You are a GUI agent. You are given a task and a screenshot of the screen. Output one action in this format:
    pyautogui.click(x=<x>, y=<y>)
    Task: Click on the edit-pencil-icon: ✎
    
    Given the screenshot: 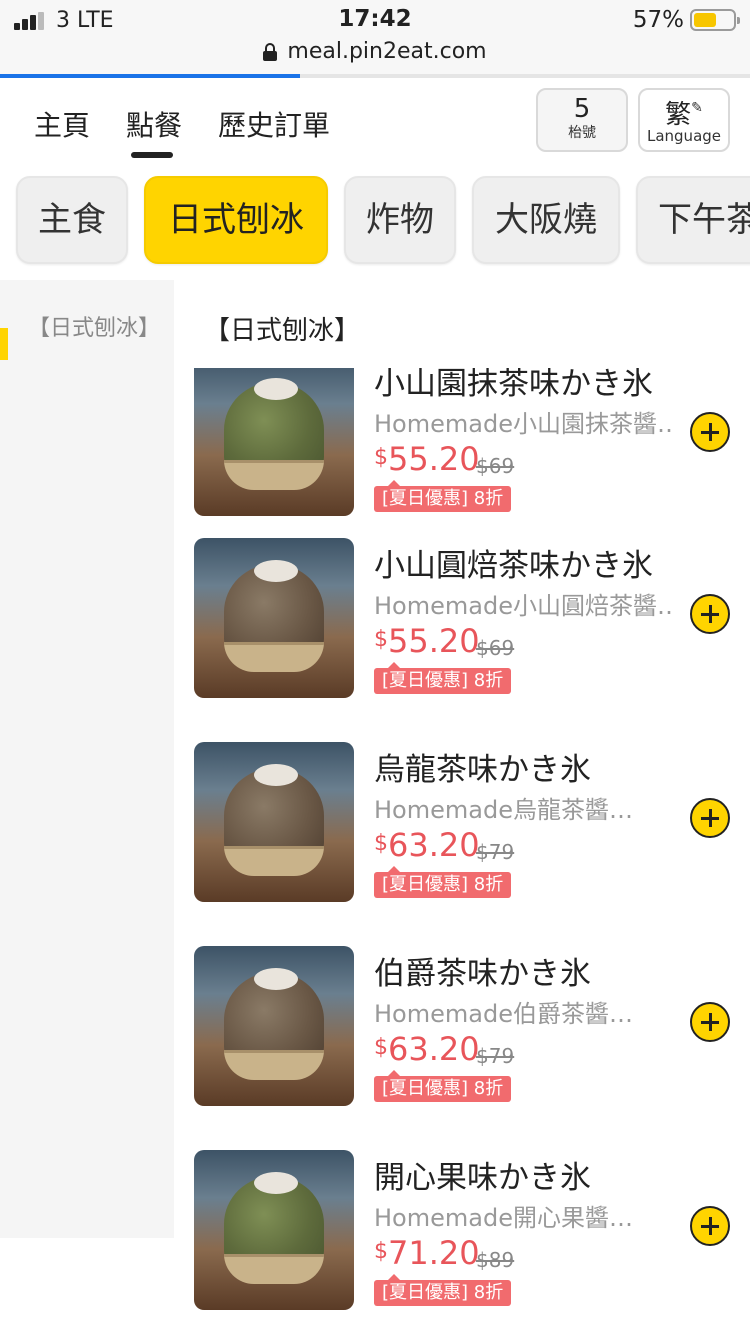 What is the action you would take?
    pyautogui.click(x=697, y=108)
    